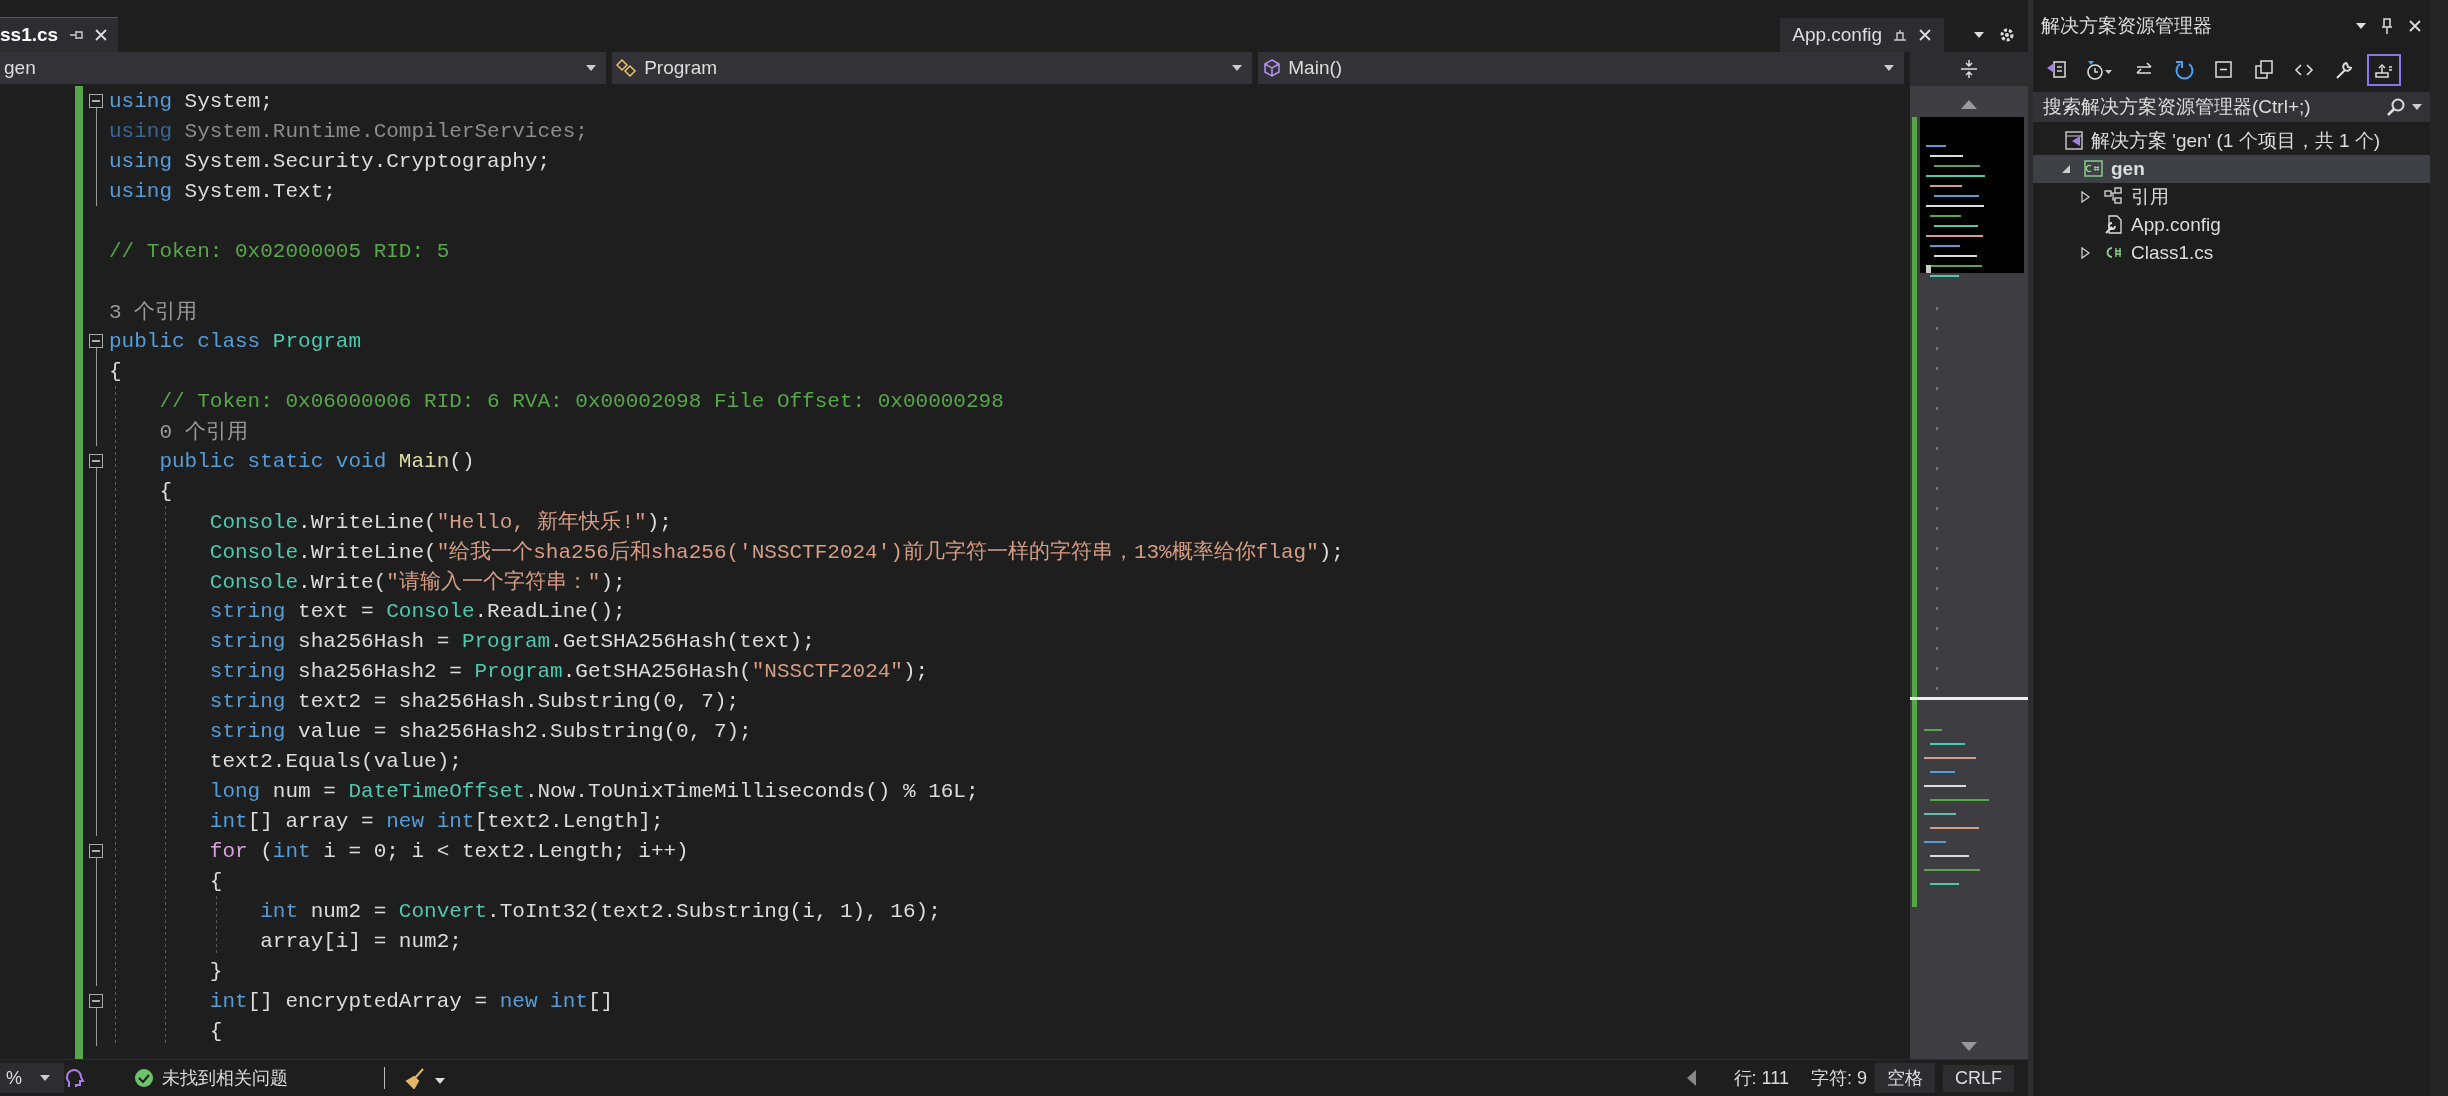 The height and width of the screenshot is (1096, 2448). Describe the element at coordinates (932, 68) in the screenshot. I see `navigation-dropdown: Program` at that location.